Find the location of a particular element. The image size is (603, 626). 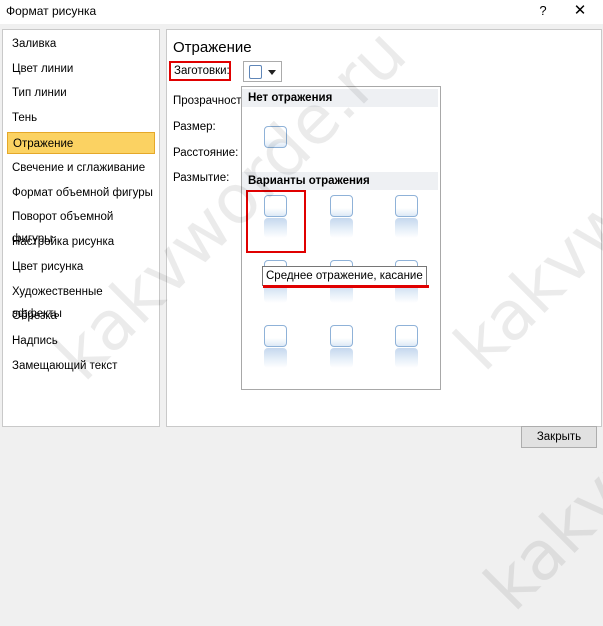

preset-tooltip: Среднее отражение, касание is located at coordinates (344, 276).